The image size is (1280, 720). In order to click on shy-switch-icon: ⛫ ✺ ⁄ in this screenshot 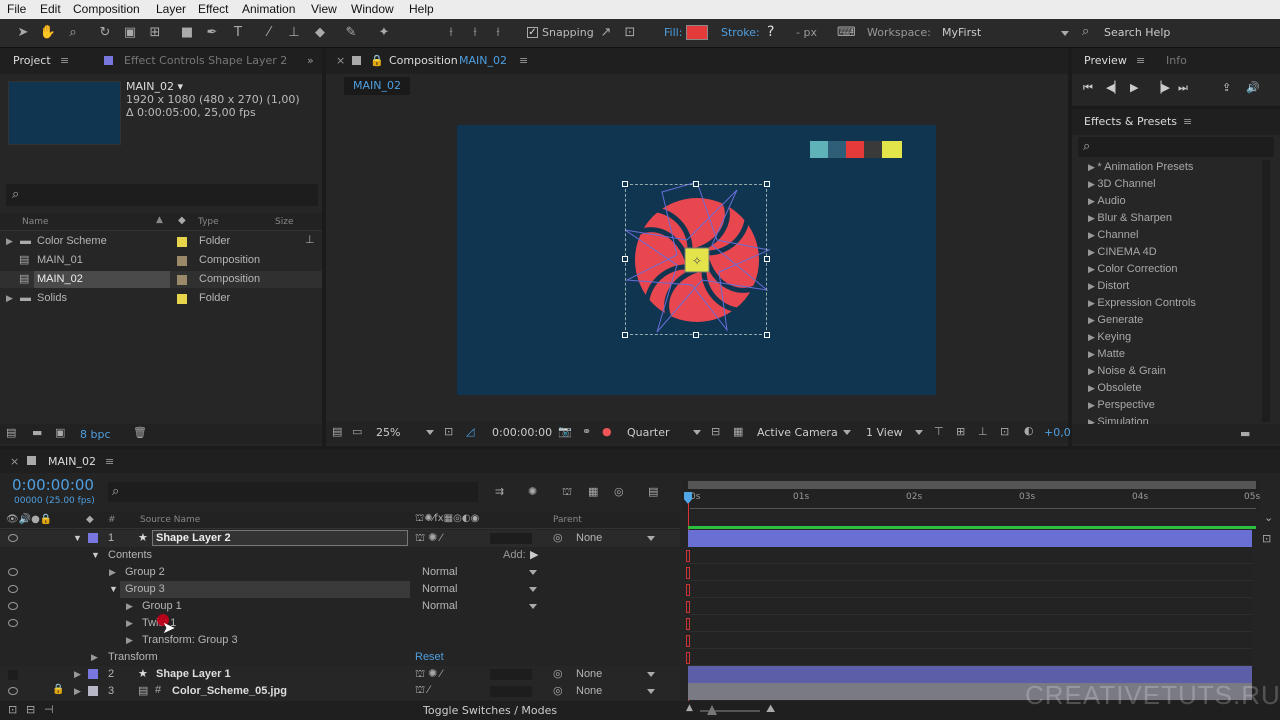, I will do `click(428, 538)`.